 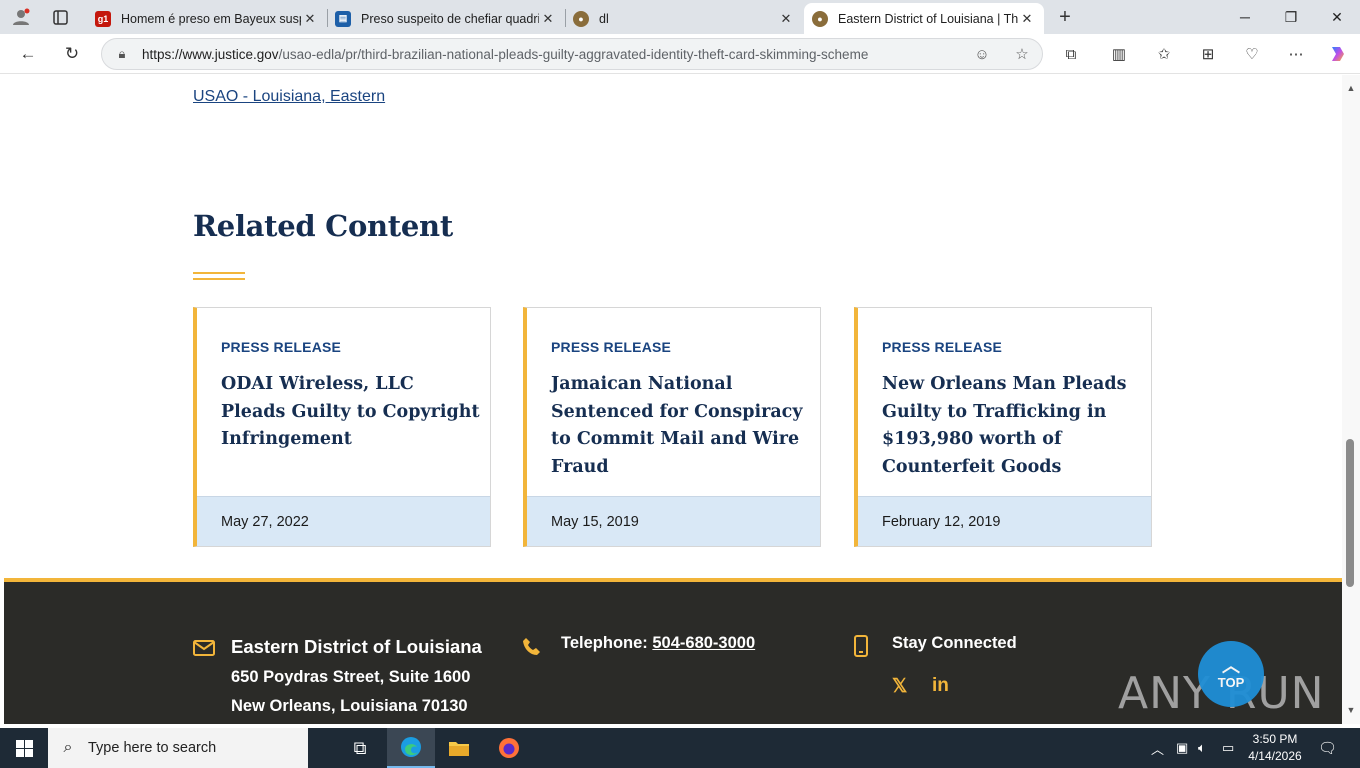 What do you see at coordinates (68, 747) in the screenshot?
I see `search-icon: ⌕` at bounding box center [68, 747].